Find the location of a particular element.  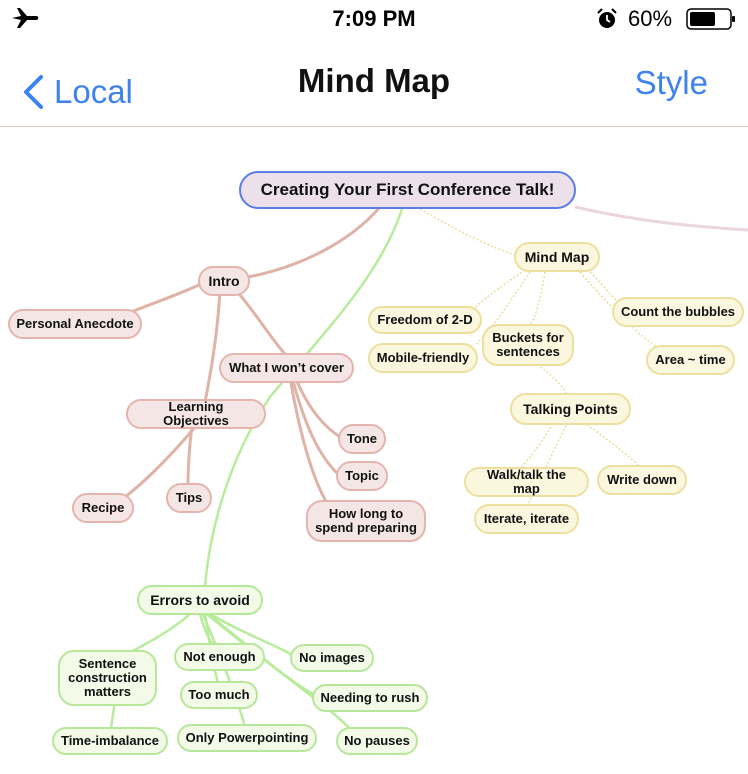

node-no-pauses: No pauses is located at coordinates (377, 741).